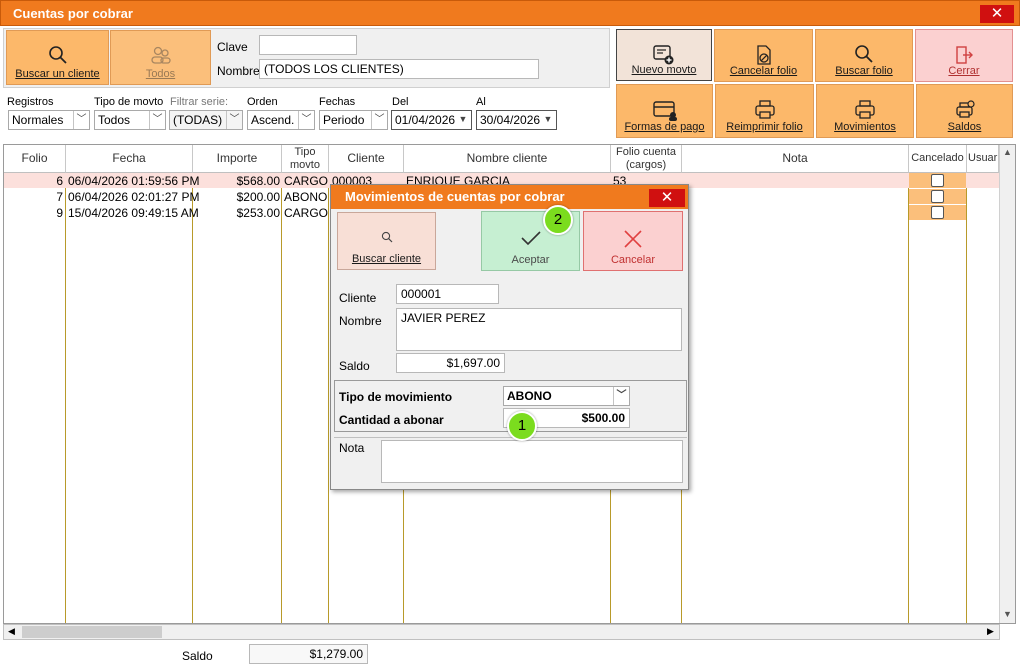 The width and height of the screenshot is (1020, 670). What do you see at coordinates (160, 57) in the screenshot?
I see `todos-button: Todos` at bounding box center [160, 57].